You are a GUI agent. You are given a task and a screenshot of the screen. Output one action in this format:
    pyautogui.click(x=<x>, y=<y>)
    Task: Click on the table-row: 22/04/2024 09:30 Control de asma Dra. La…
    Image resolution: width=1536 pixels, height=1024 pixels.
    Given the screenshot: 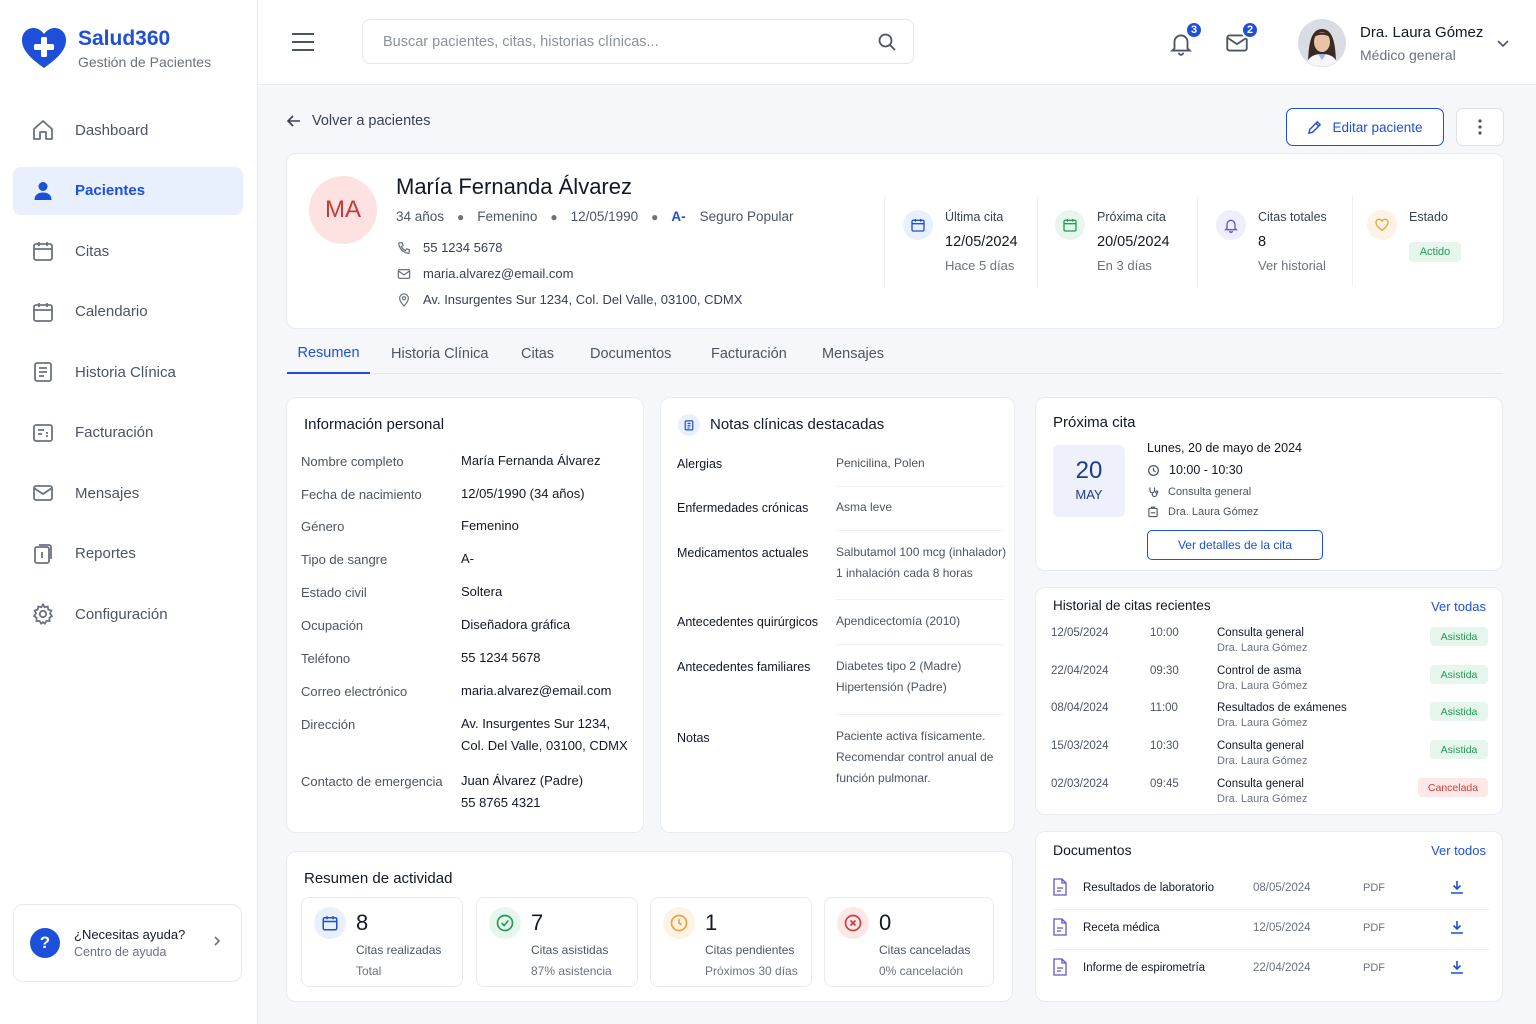 What is the action you would take?
    pyautogui.click(x=1269, y=678)
    